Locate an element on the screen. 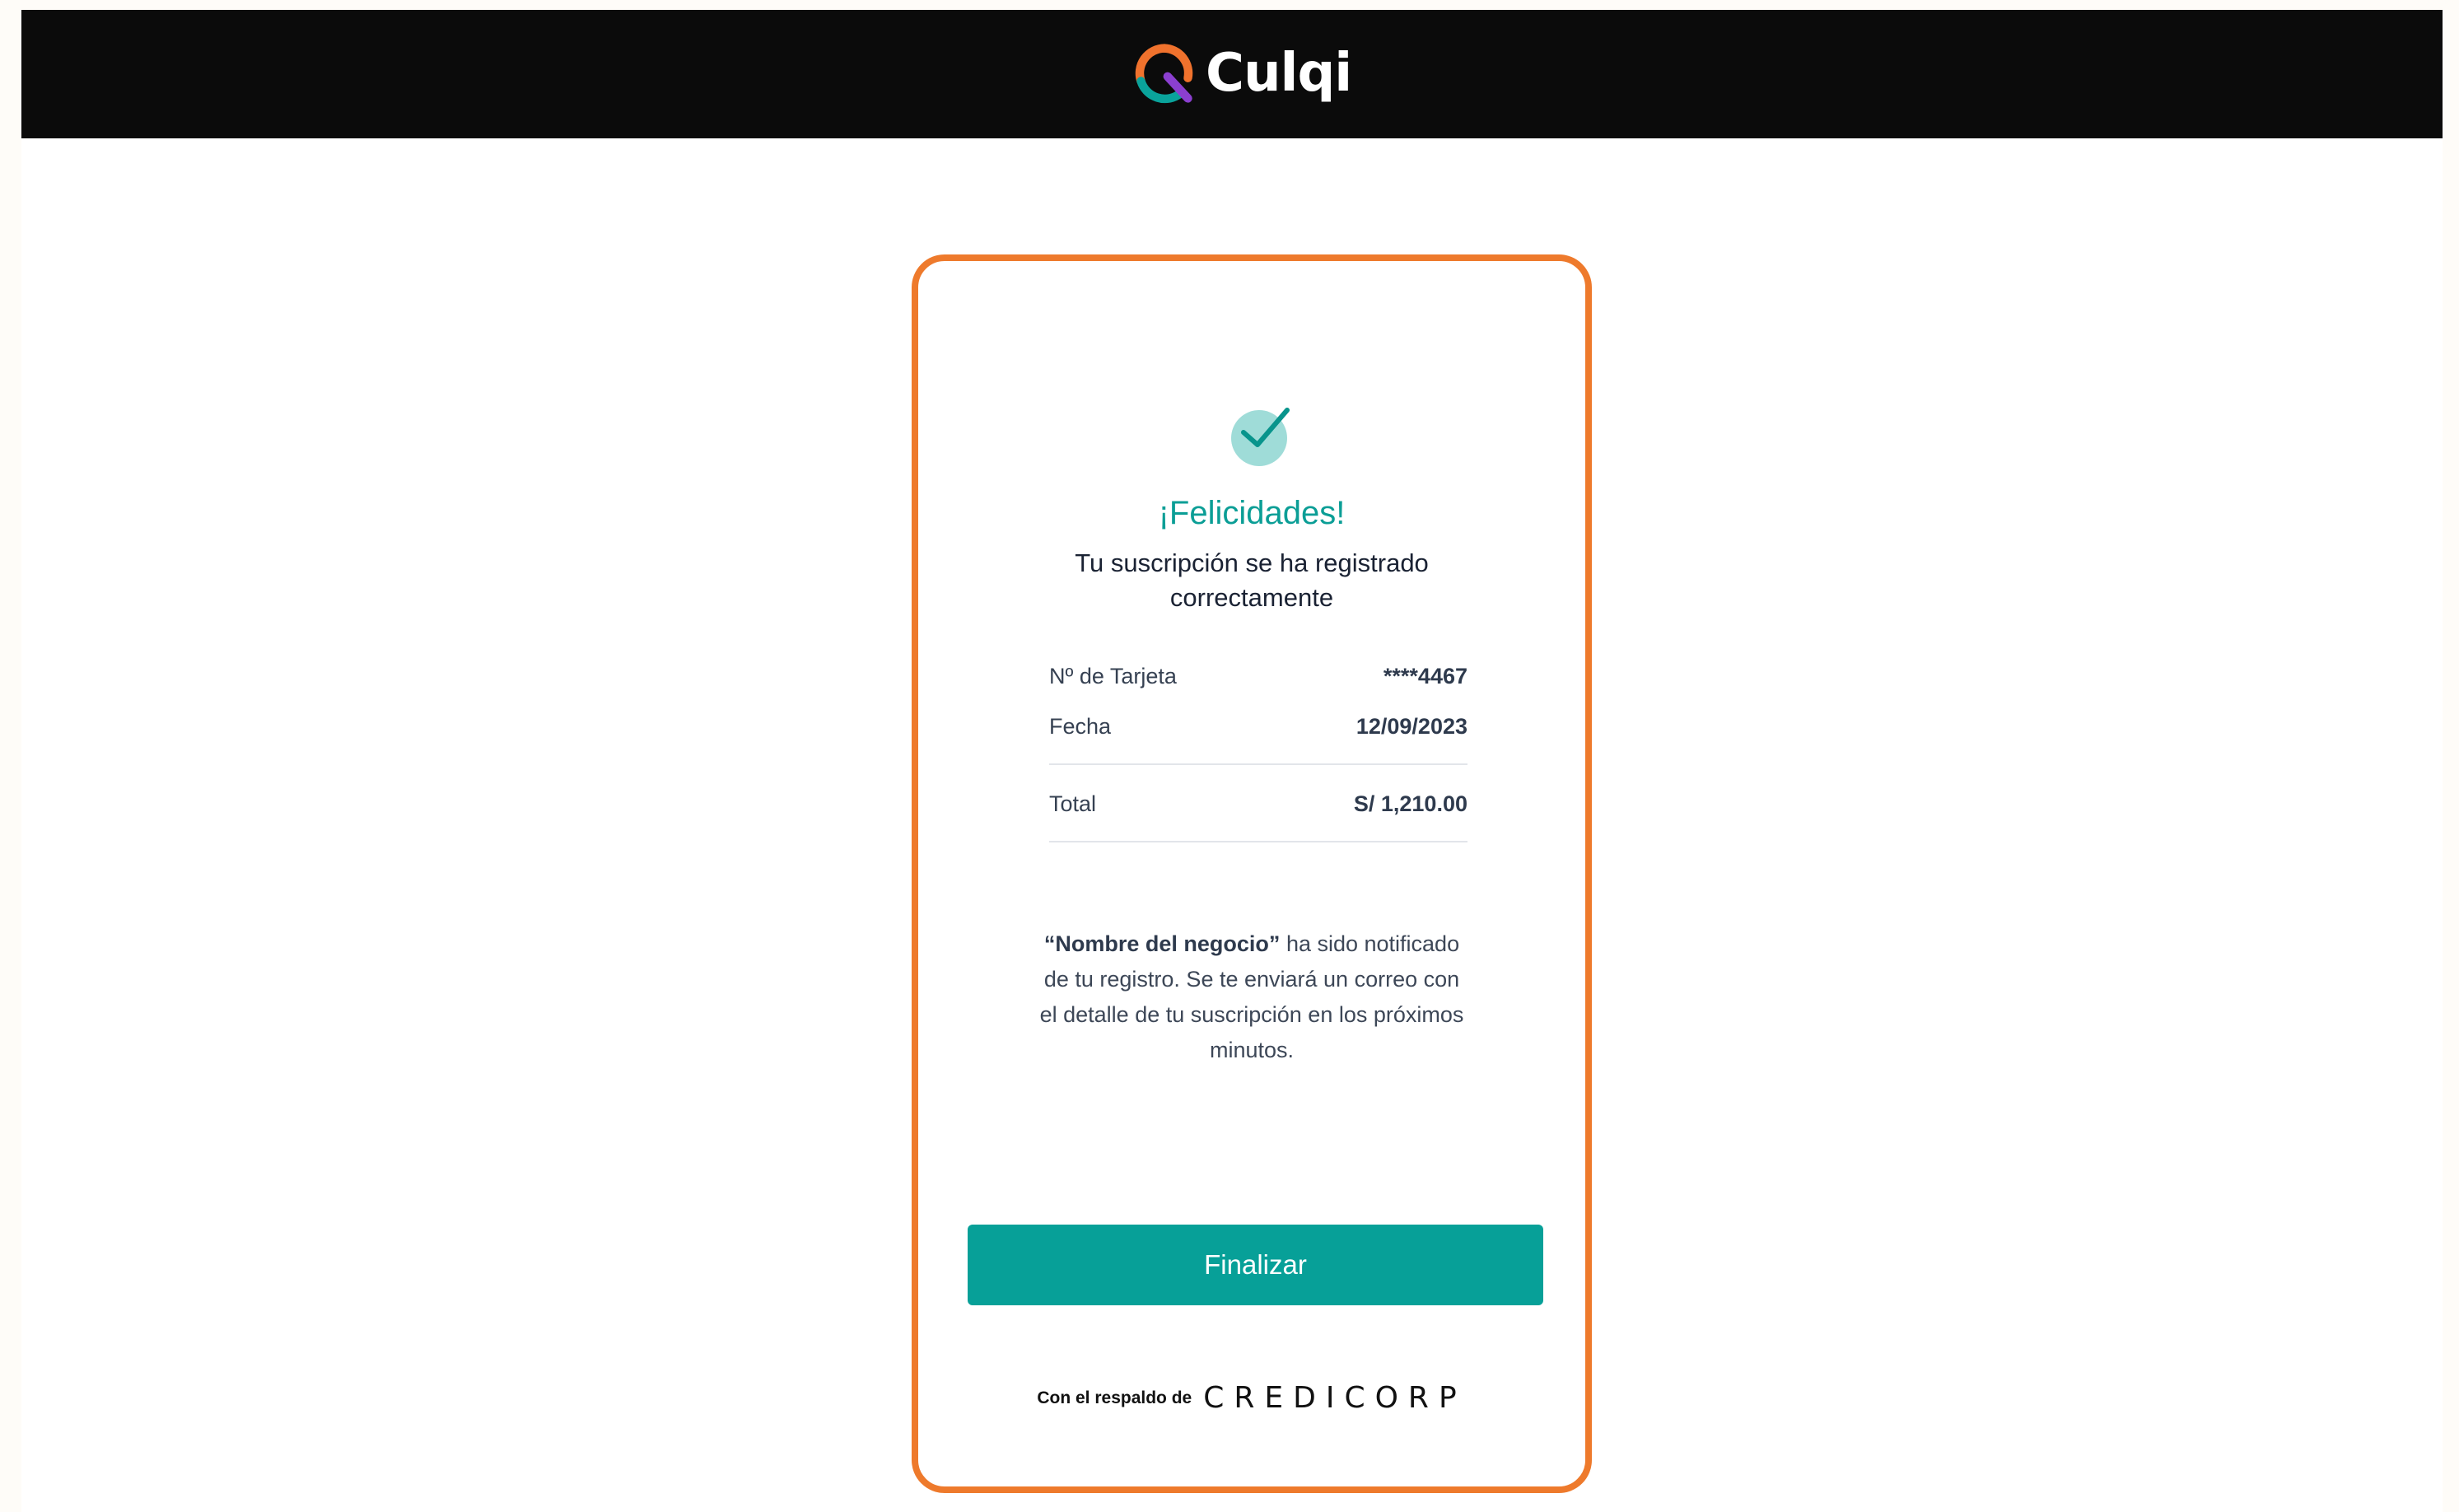 Image resolution: width=2459 pixels, height=1512 pixels. culqi-logo-icon is located at coordinates (1164, 74).